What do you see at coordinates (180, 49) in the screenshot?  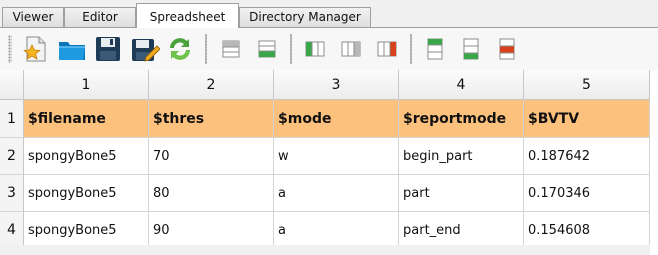 I see `refresh-icon` at bounding box center [180, 49].